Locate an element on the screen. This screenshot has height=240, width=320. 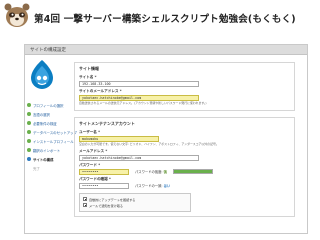
site-name-input: 192.168.33.100 is located at coordinates (139, 84).